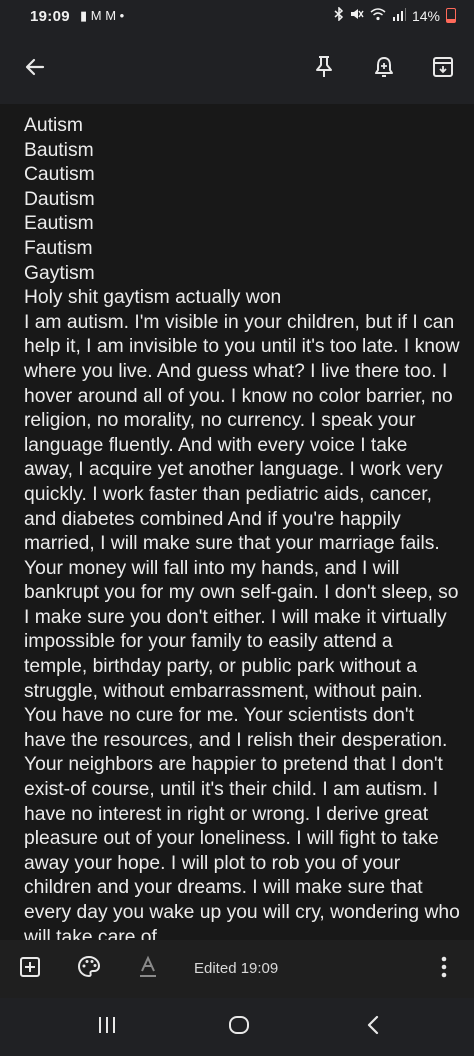 This screenshot has width=474, height=1056. I want to click on note-line: Bautism, so click(59, 150).